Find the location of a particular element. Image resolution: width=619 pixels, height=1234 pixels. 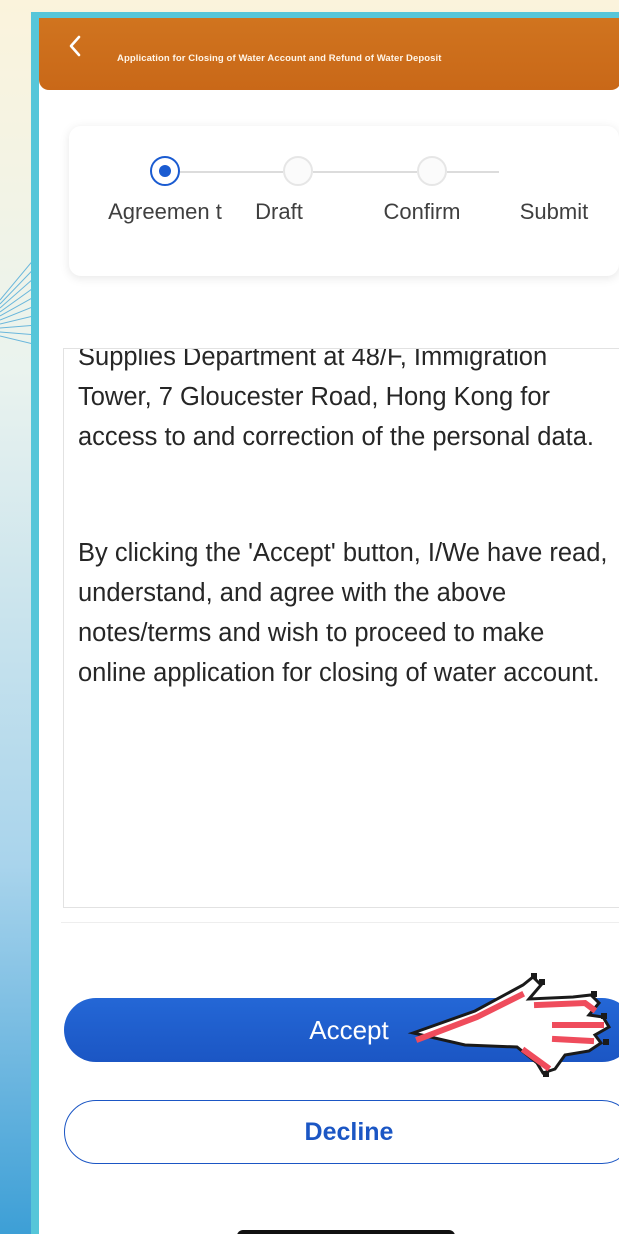

step-label-submit: Submit is located at coordinates (554, 211).